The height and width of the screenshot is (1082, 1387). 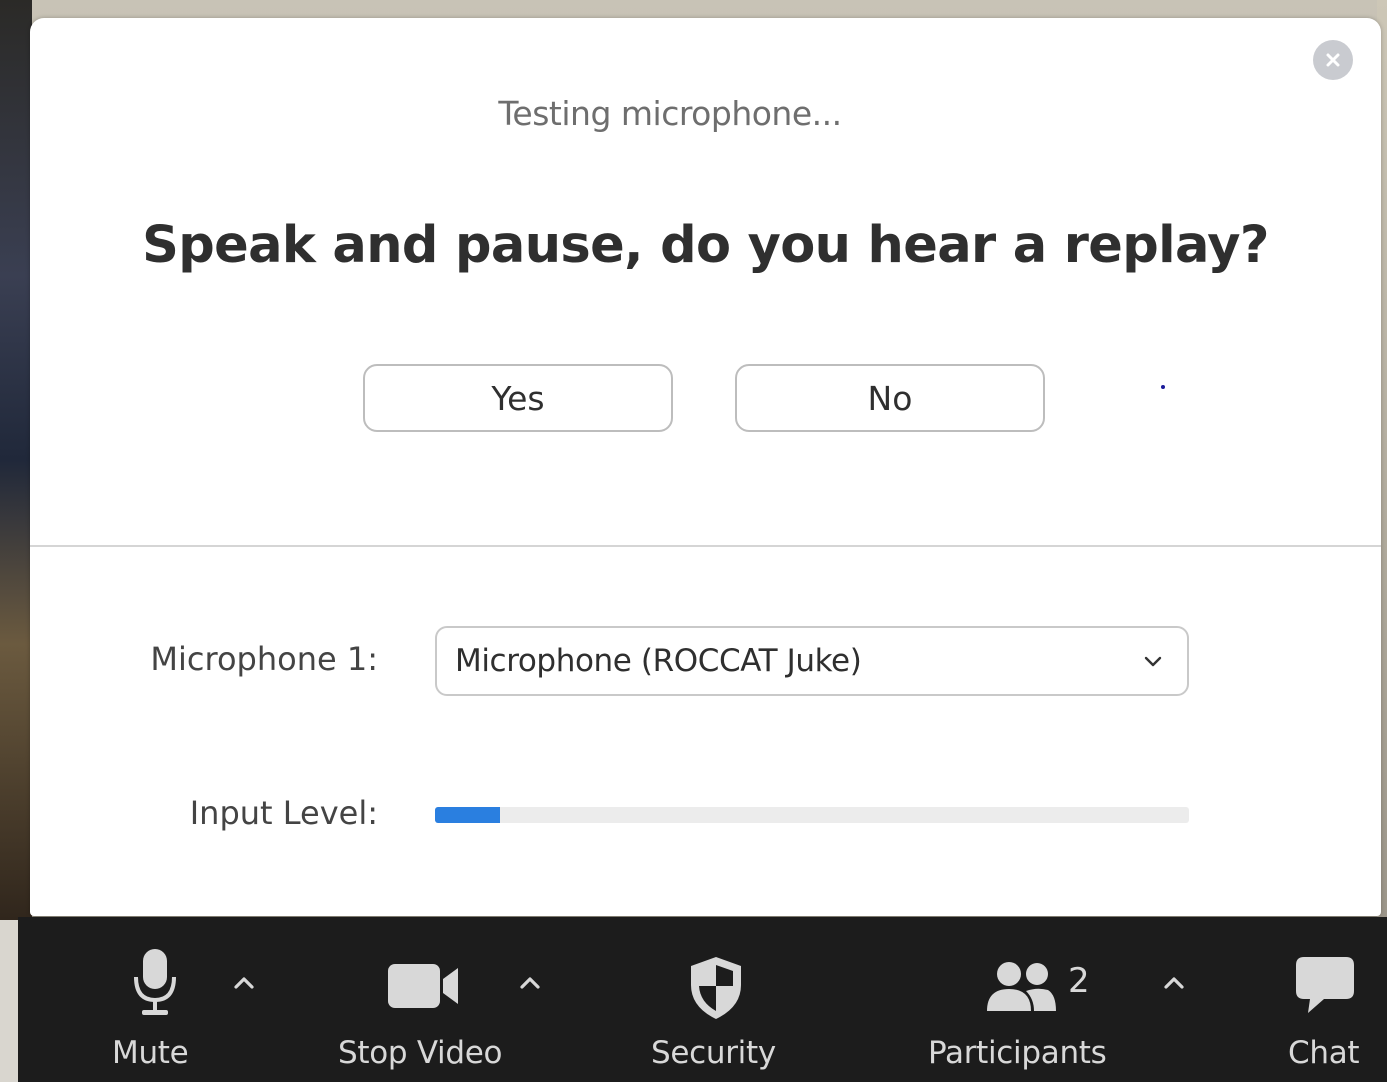 I want to click on security-button: Security, so click(x=716, y=999).